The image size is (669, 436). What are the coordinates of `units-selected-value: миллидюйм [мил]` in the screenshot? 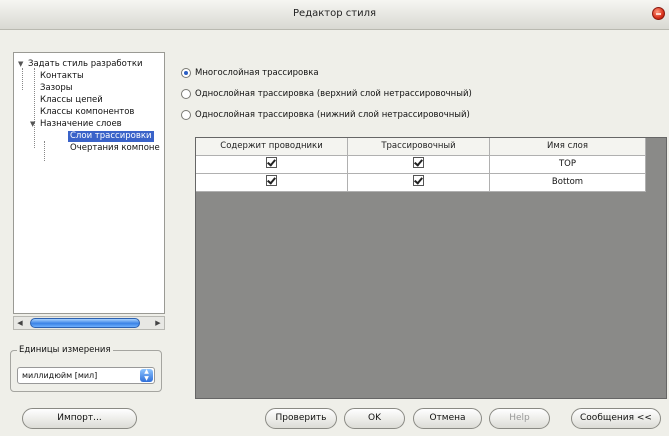 It's located at (60, 375).